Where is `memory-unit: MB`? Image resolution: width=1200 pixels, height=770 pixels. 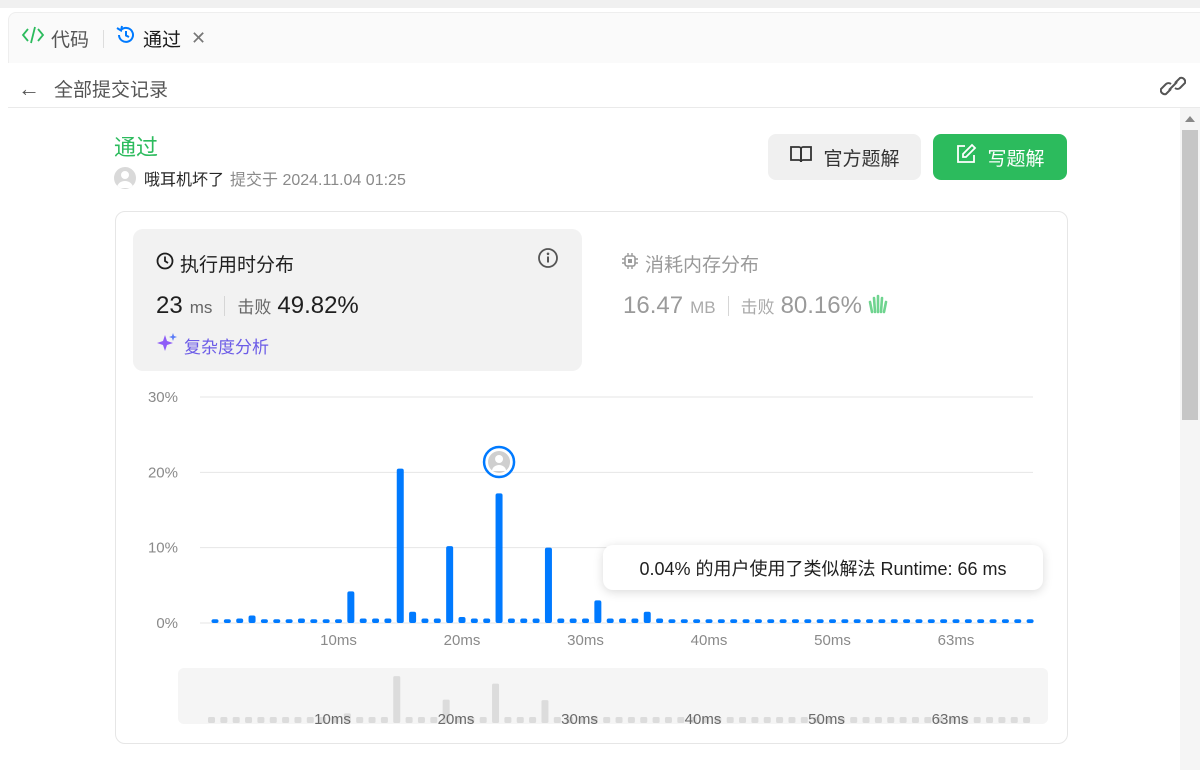 memory-unit: MB is located at coordinates (703, 307).